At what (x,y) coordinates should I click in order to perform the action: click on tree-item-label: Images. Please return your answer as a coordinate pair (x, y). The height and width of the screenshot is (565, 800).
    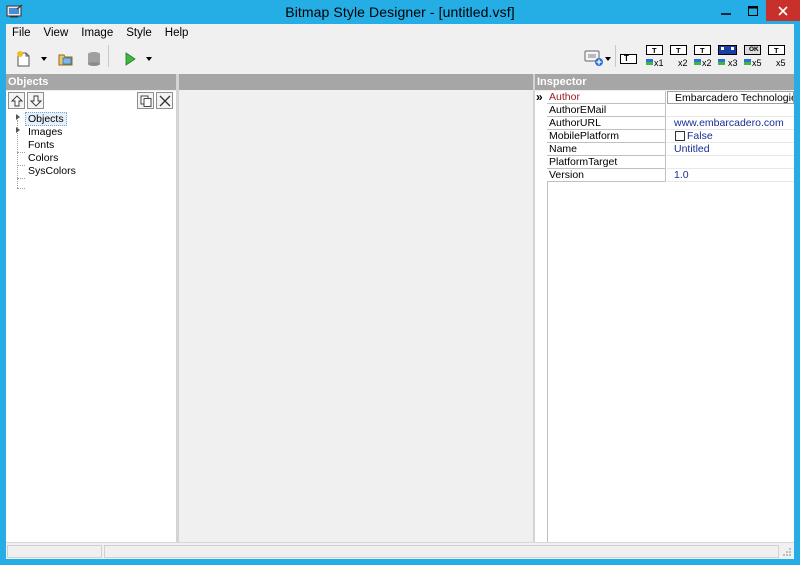
    Looking at the image, I should click on (45, 132).